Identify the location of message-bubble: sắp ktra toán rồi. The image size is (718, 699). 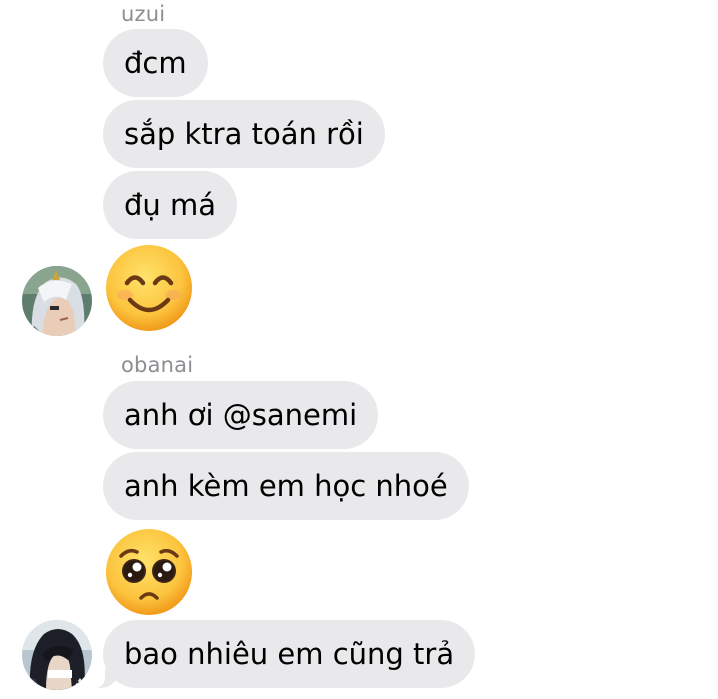
(244, 134).